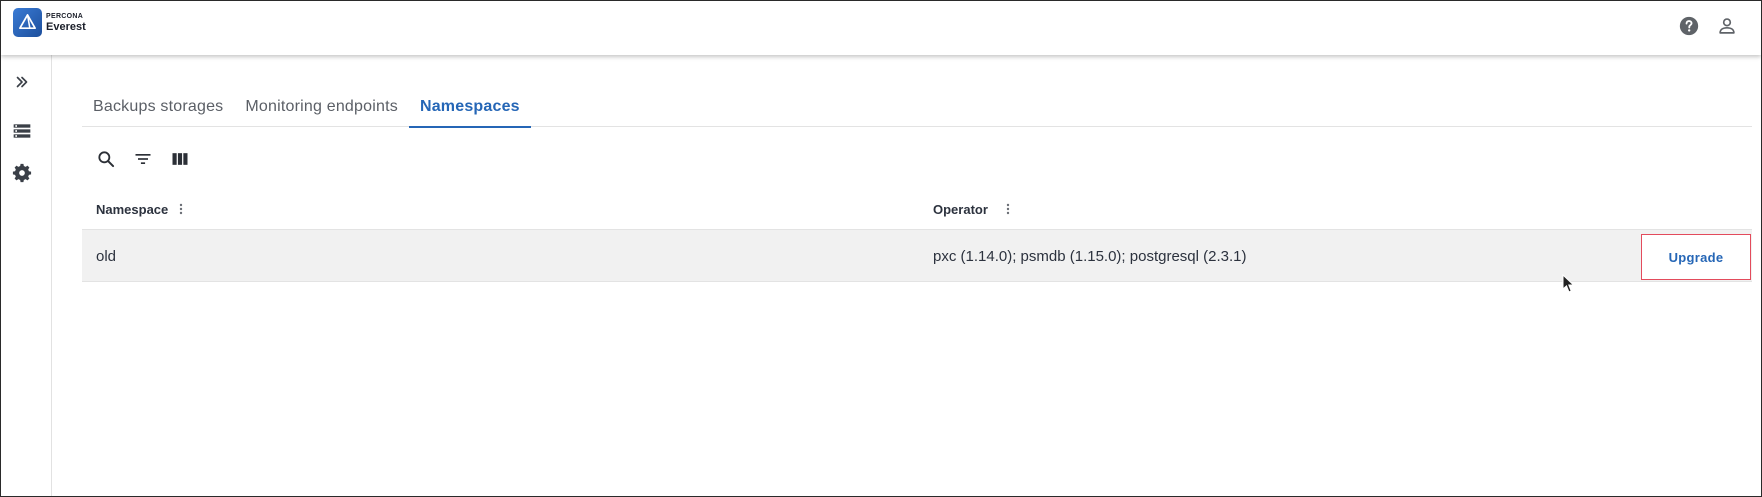 This screenshot has width=1762, height=497. I want to click on logo-wordmark: PERCONA Everest, so click(66, 23).